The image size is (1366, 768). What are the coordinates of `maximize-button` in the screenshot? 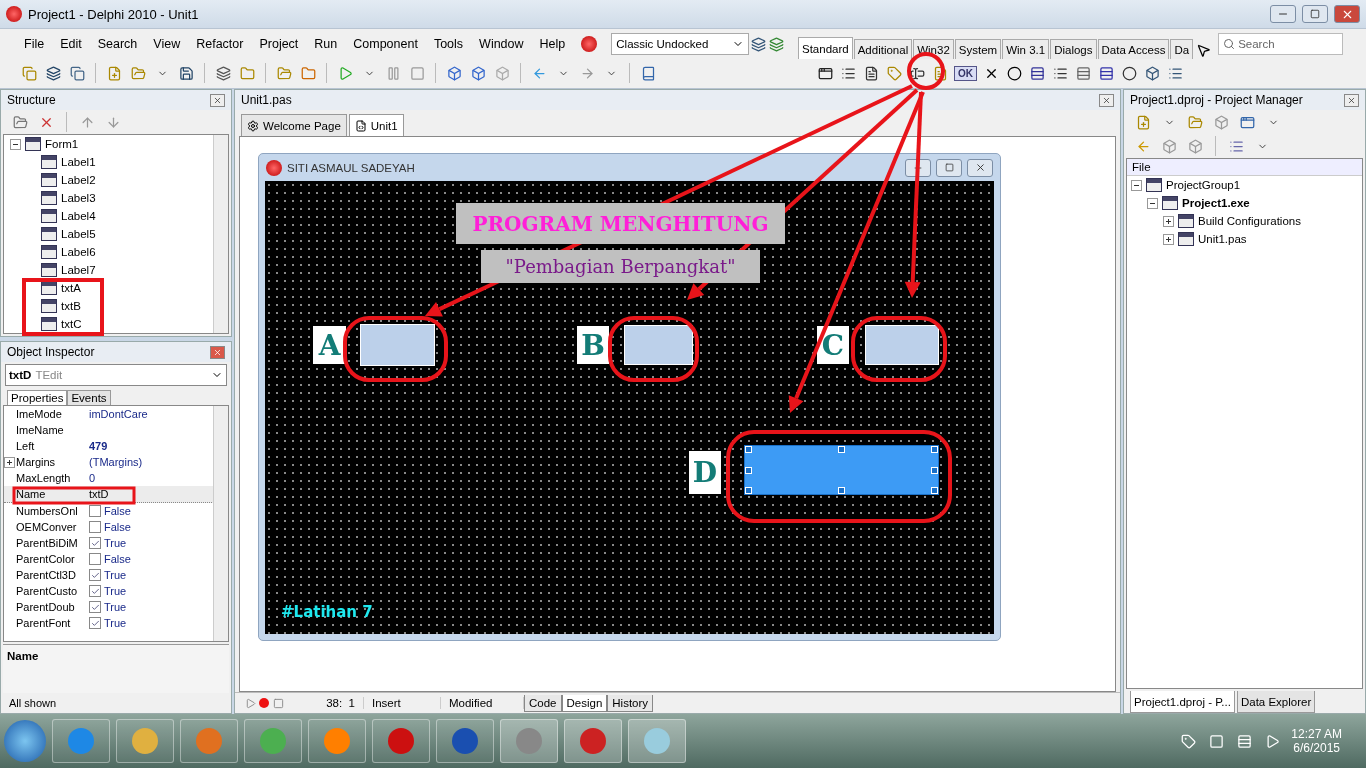 It's located at (1315, 14).